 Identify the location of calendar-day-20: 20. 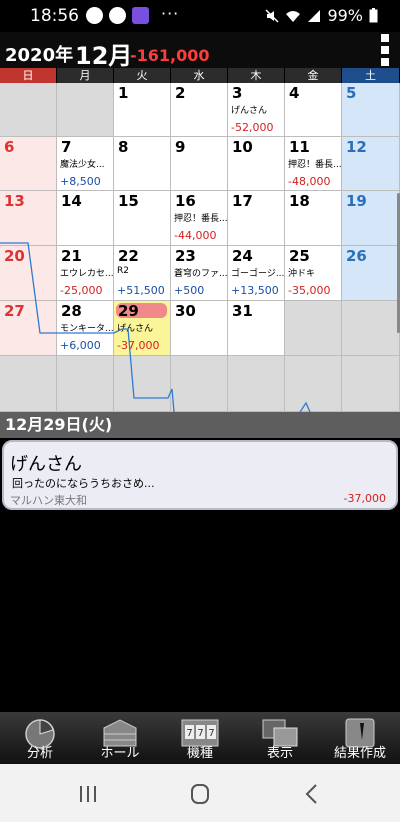
(28, 273).